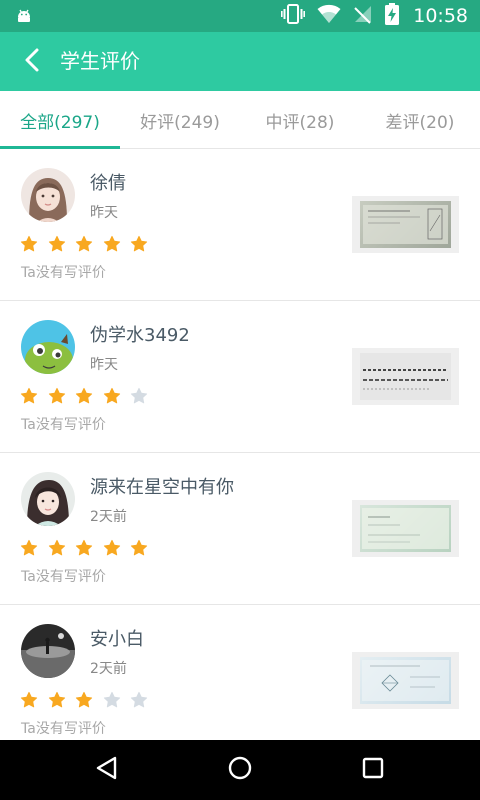 The width and height of the screenshot is (480, 800). I want to click on rating-filter-tabs: 全部(297) 好评(249) 中评(28) 差评(20), so click(240, 120).